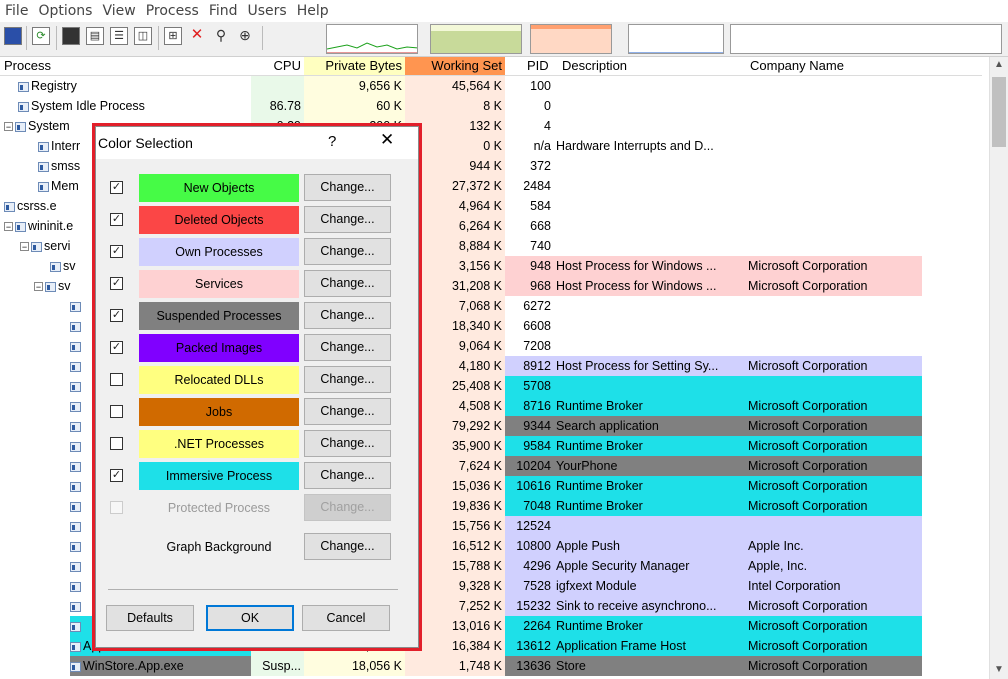  Describe the element at coordinates (150, 618) in the screenshot. I see `defaults-button: Defaults` at that location.